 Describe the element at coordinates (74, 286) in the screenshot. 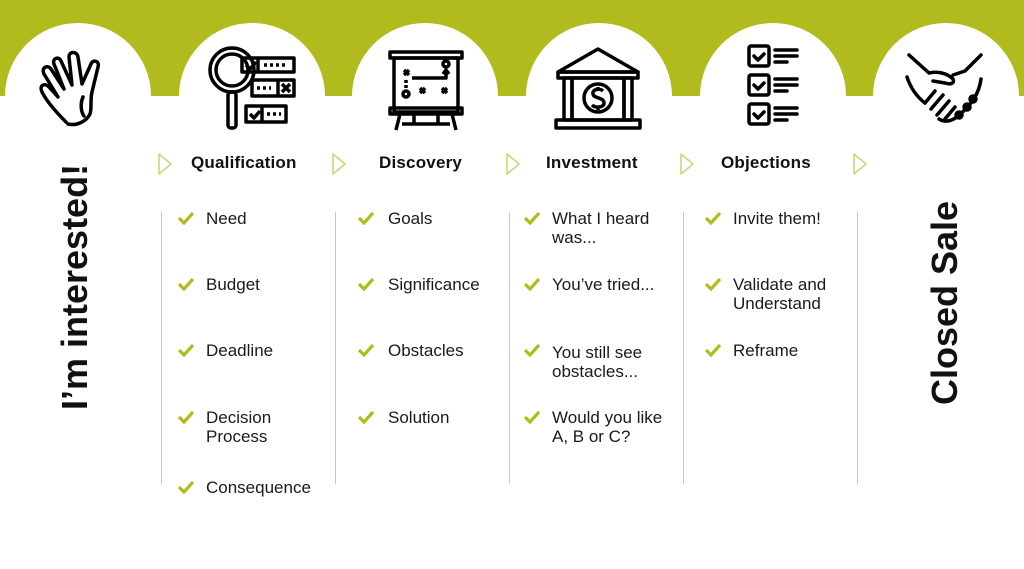

I see `start-label: I’m interested!` at that location.